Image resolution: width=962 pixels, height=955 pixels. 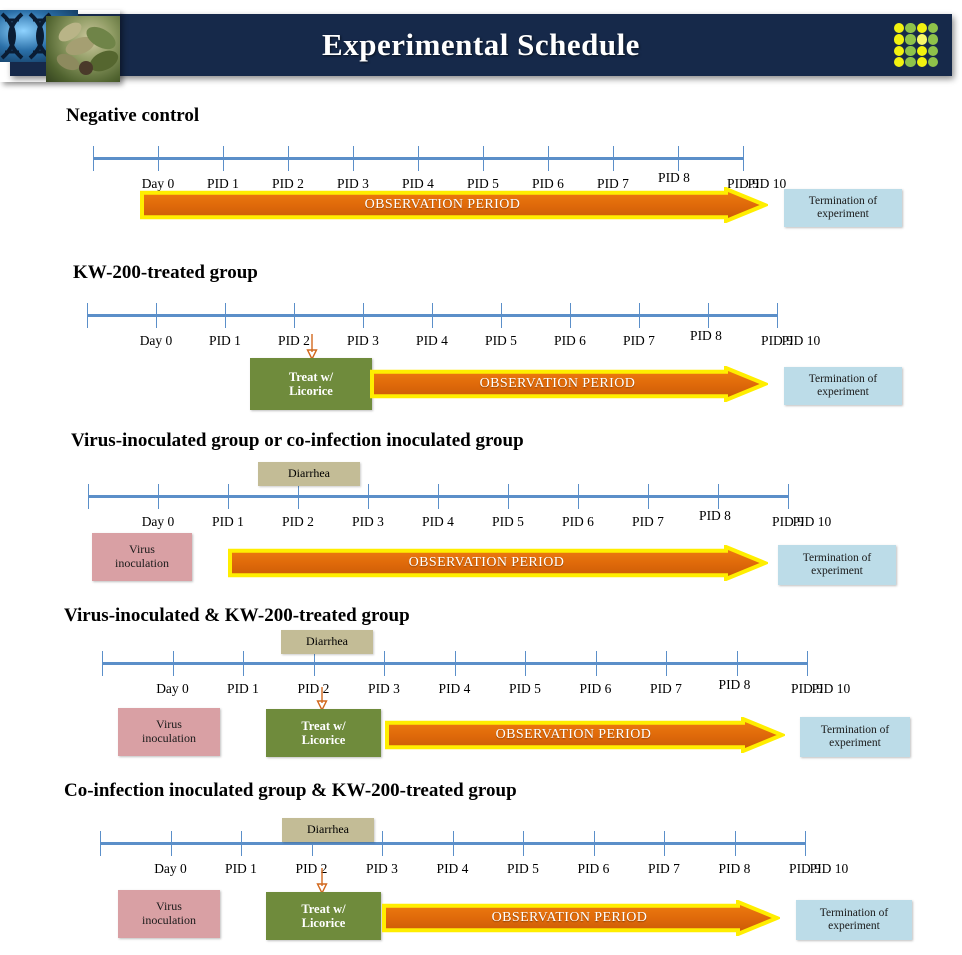 What do you see at coordinates (481, 45) in the screenshot?
I see `header-banner: Experimental Schedule` at bounding box center [481, 45].